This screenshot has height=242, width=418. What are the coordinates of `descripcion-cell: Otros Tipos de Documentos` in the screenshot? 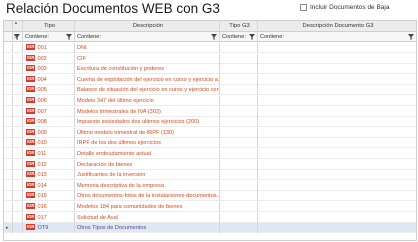 It's located at (147, 228).